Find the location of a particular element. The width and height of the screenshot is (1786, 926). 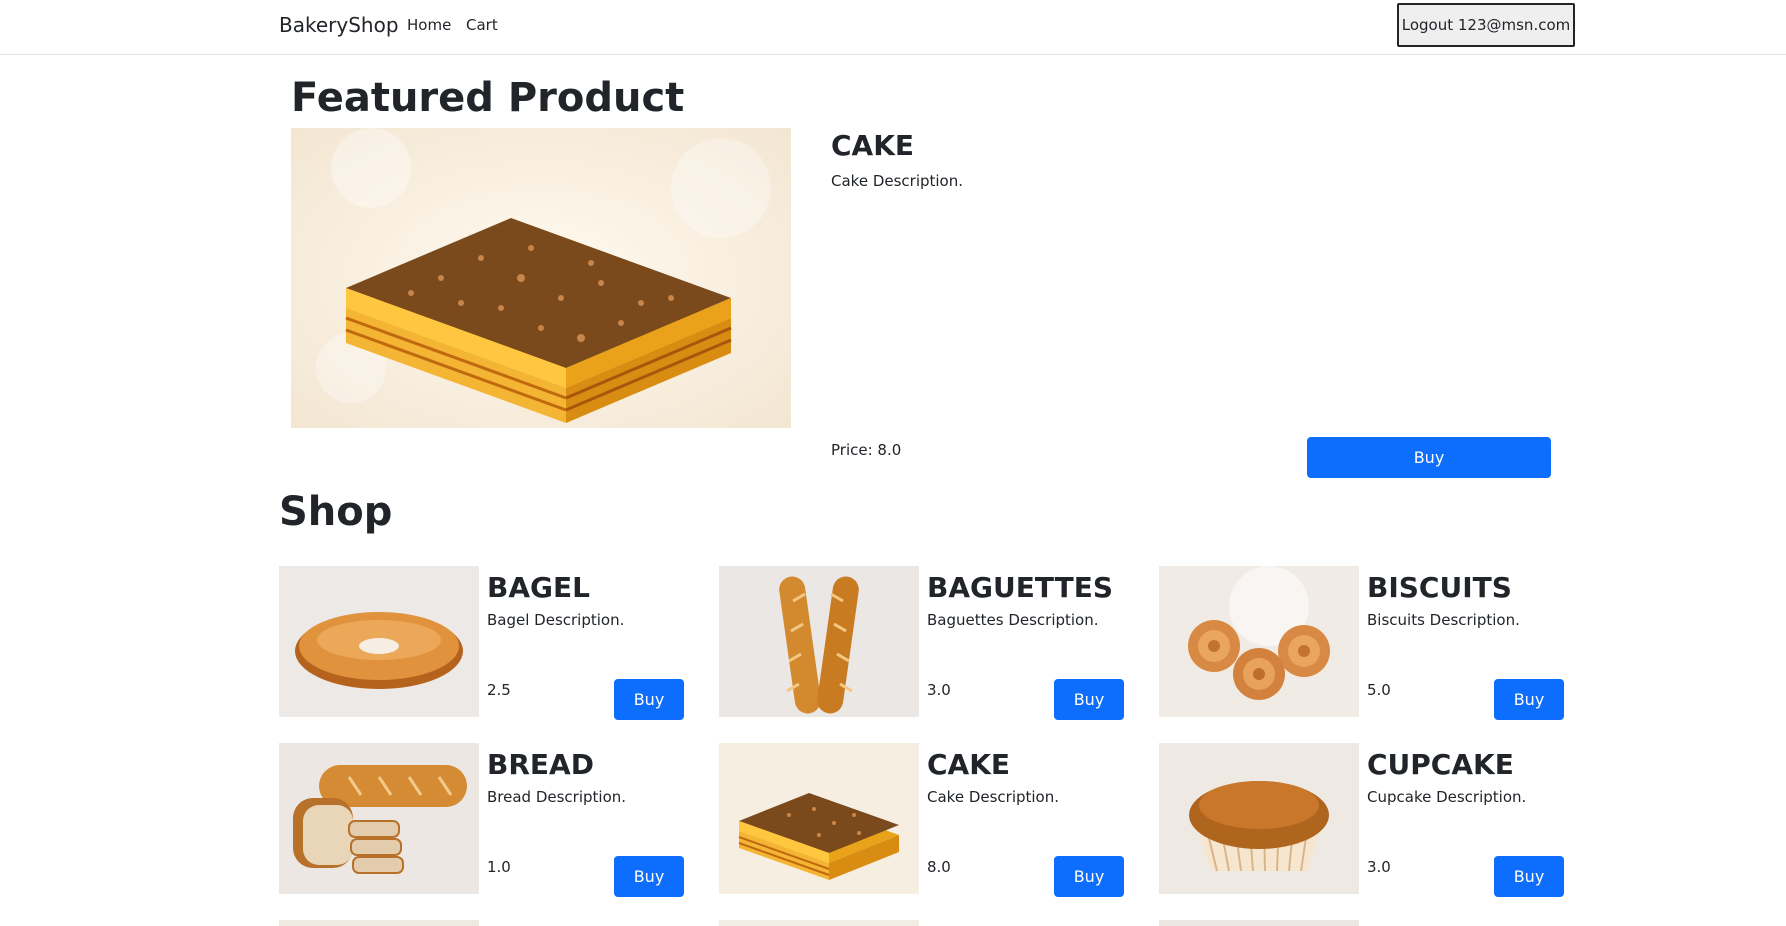

featured-product-price: Price: 8.0 is located at coordinates (866, 450).